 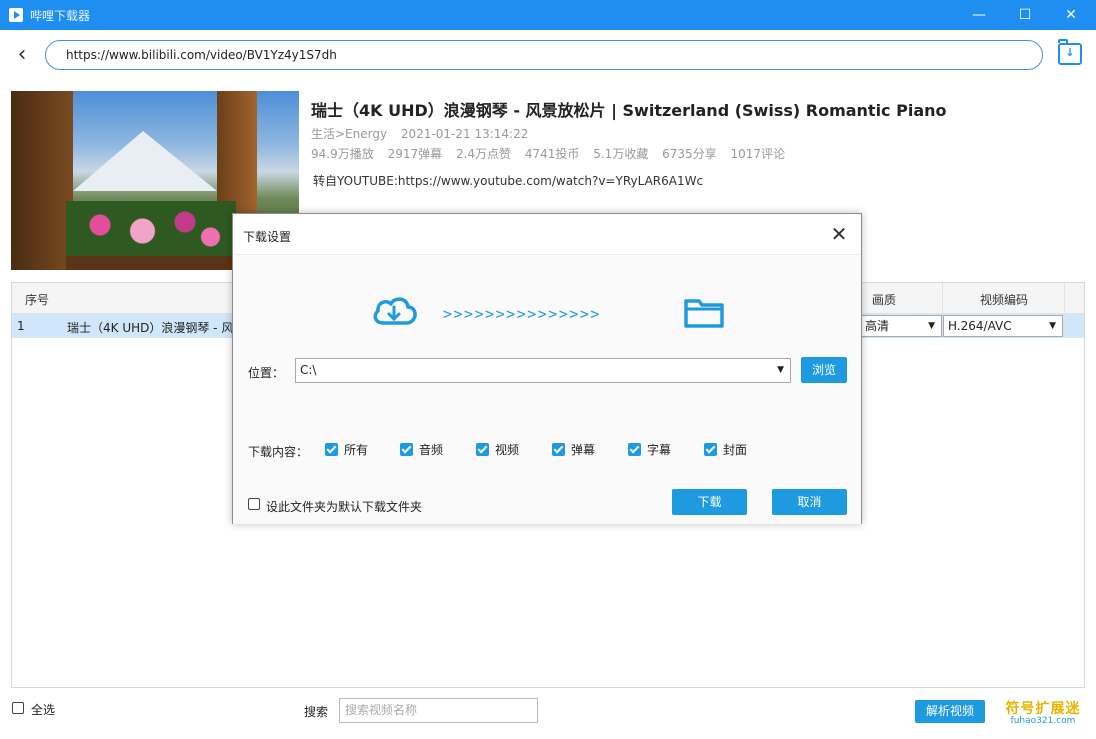 I want to click on stat-favorites: 5.1万收藏, so click(x=621, y=154).